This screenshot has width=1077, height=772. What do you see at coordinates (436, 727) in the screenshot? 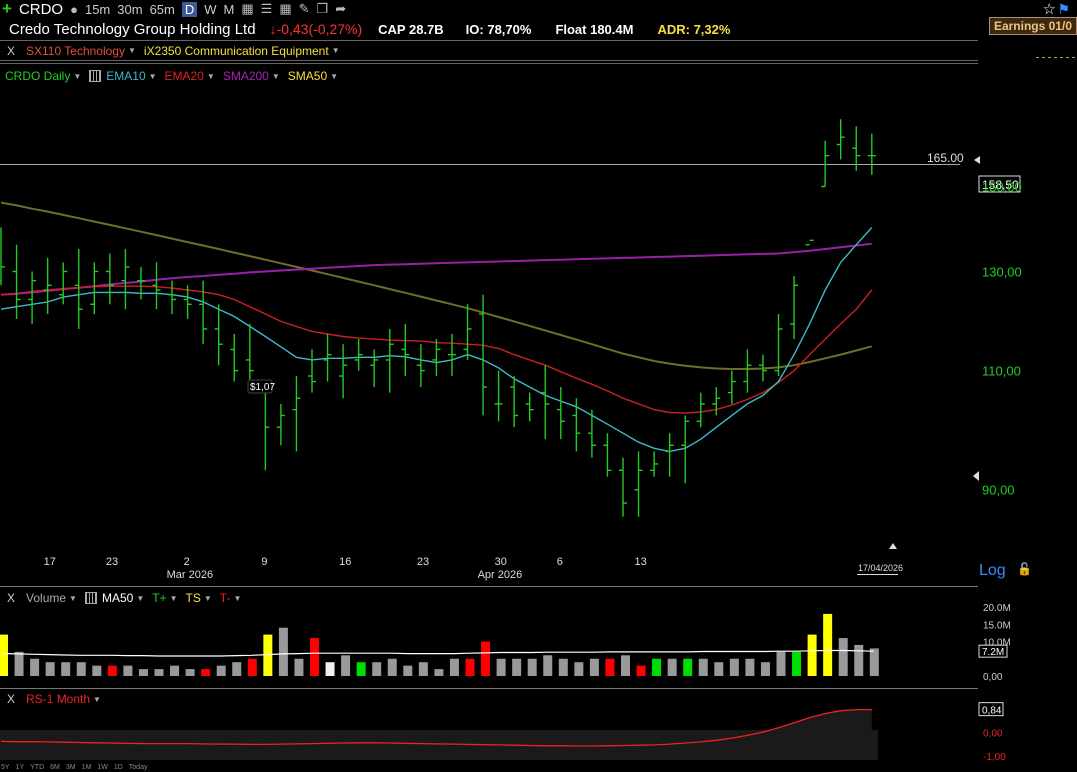
I see `rs-polyline` at bounding box center [436, 727].